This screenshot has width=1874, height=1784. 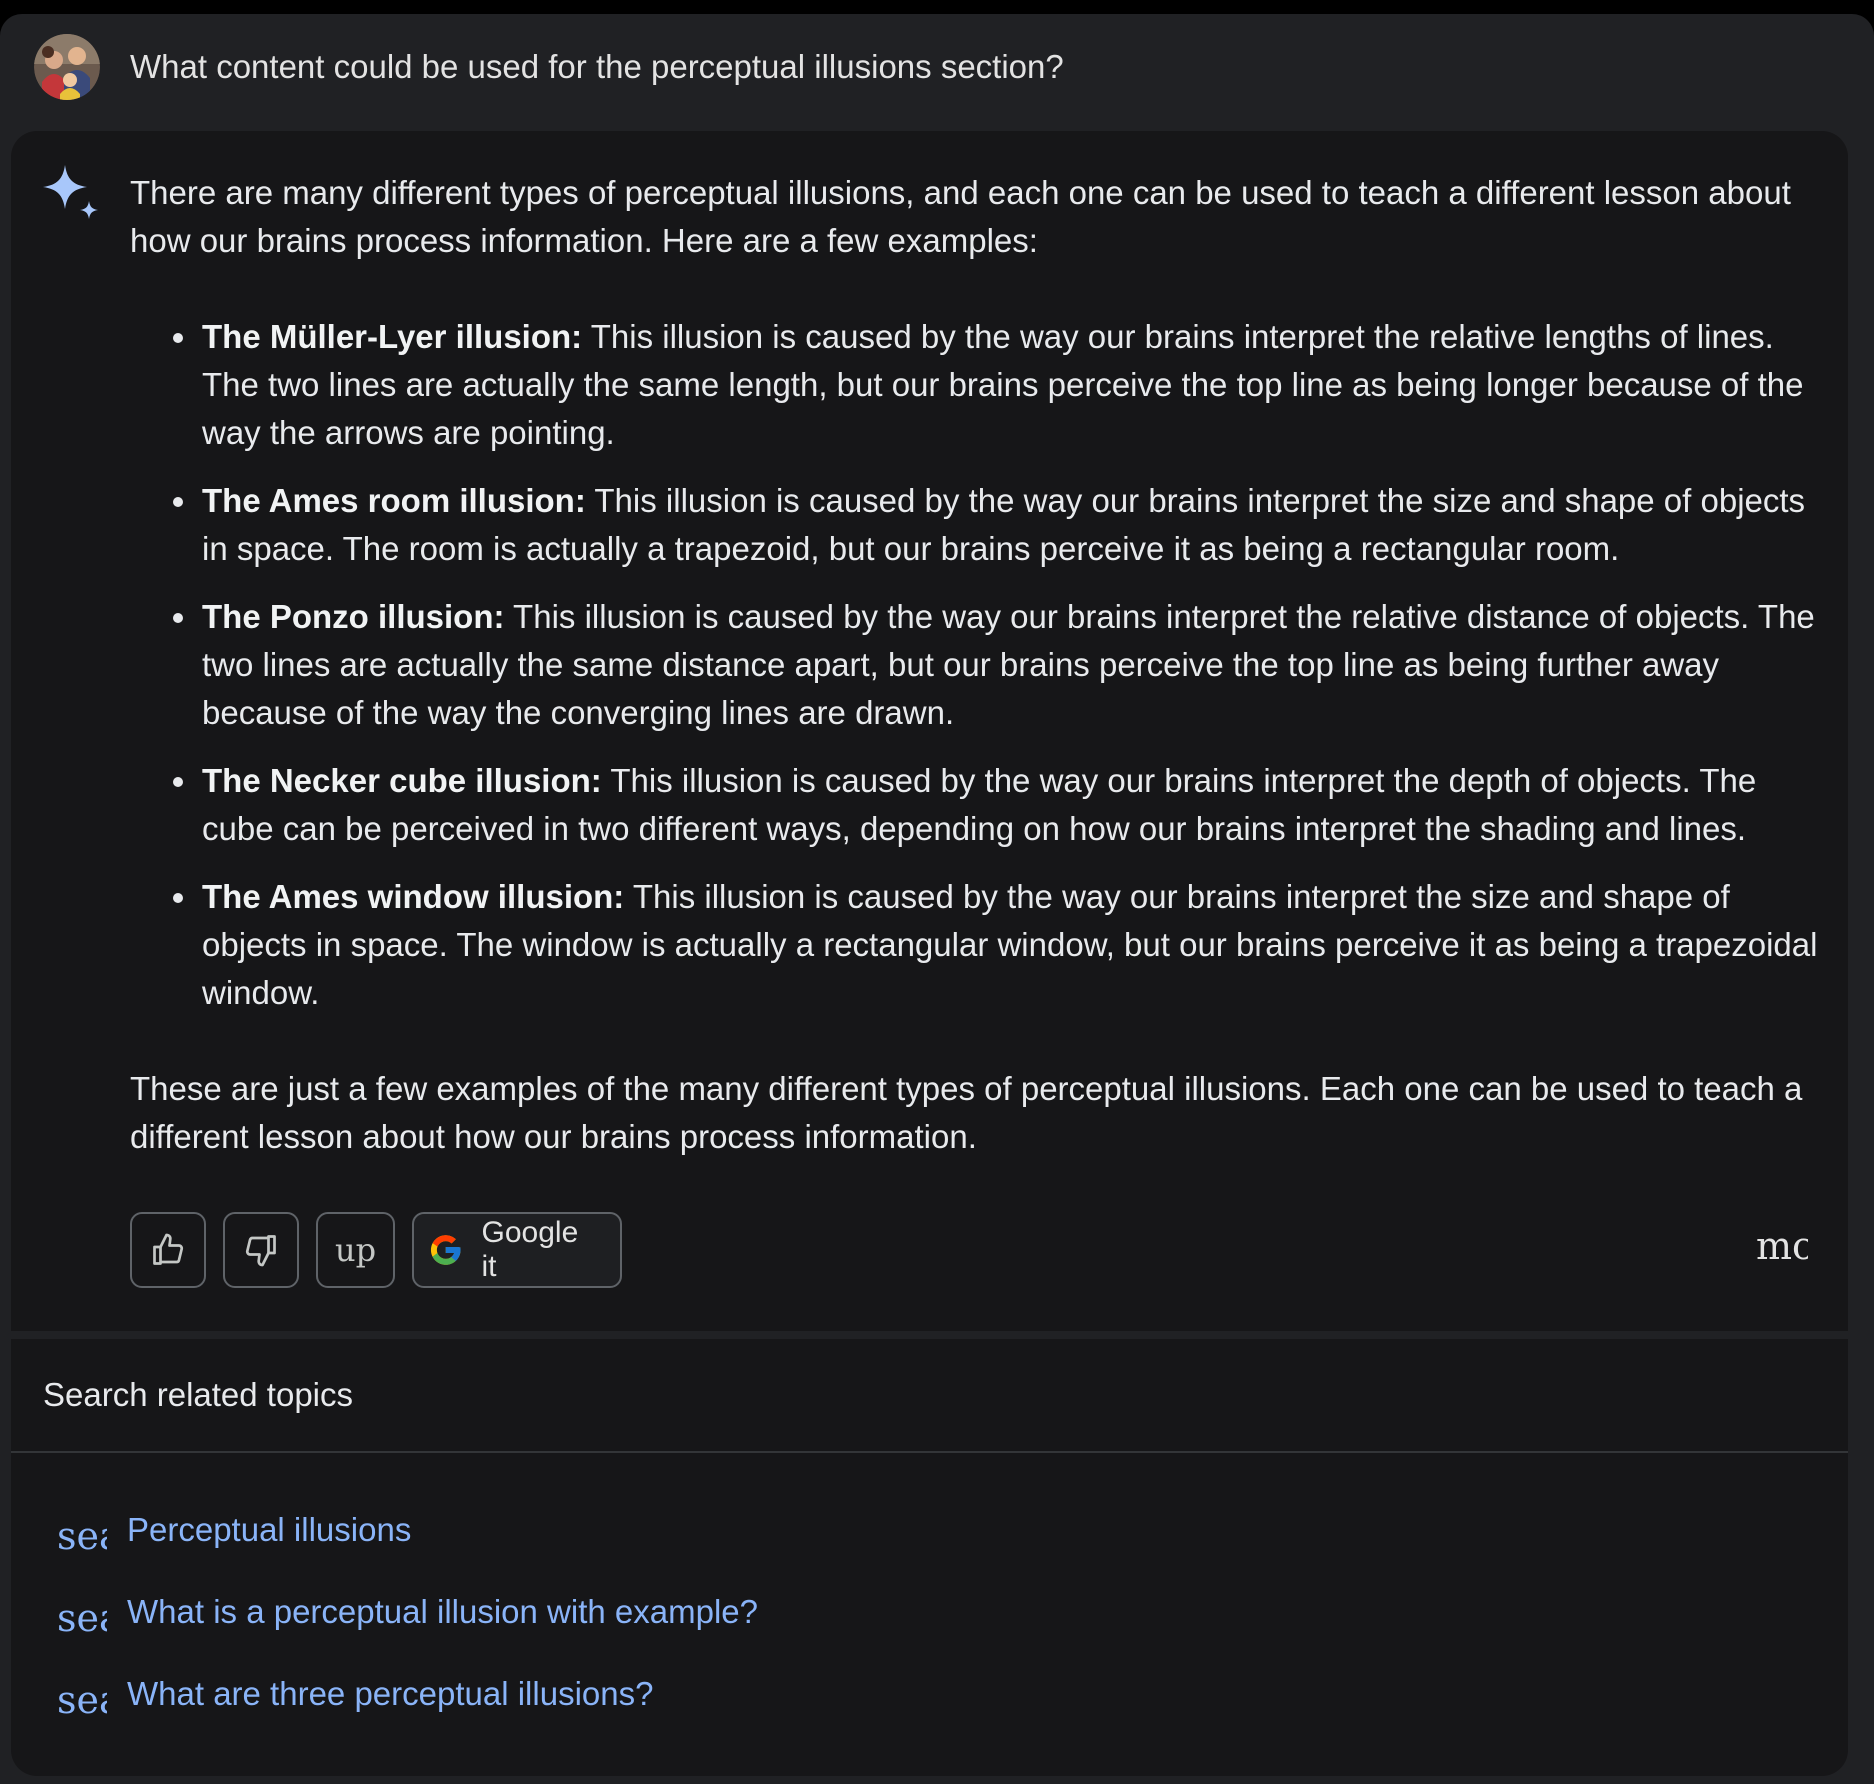 I want to click on thumbs-down-button, so click(x=261, y=1250).